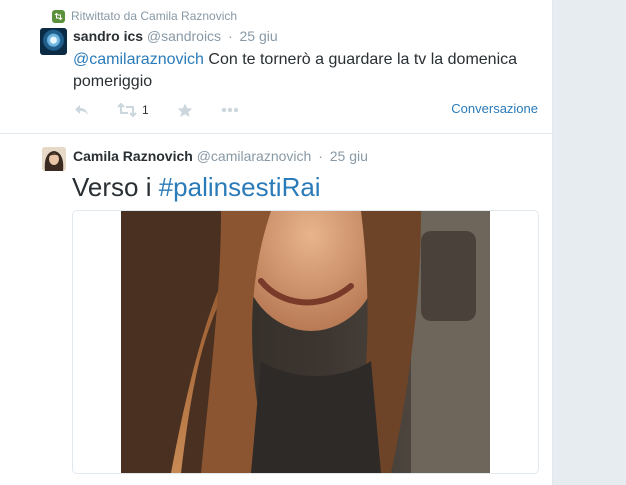 The width and height of the screenshot is (626, 485). I want to click on retweet-count: 1, so click(145, 110).